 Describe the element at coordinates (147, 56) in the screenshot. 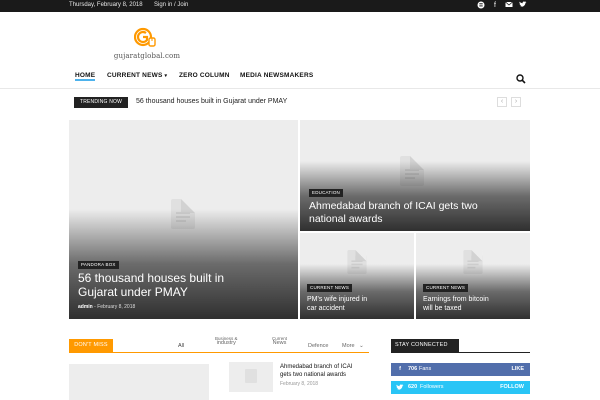

I see `logo-text: gujaratglobal.com` at that location.